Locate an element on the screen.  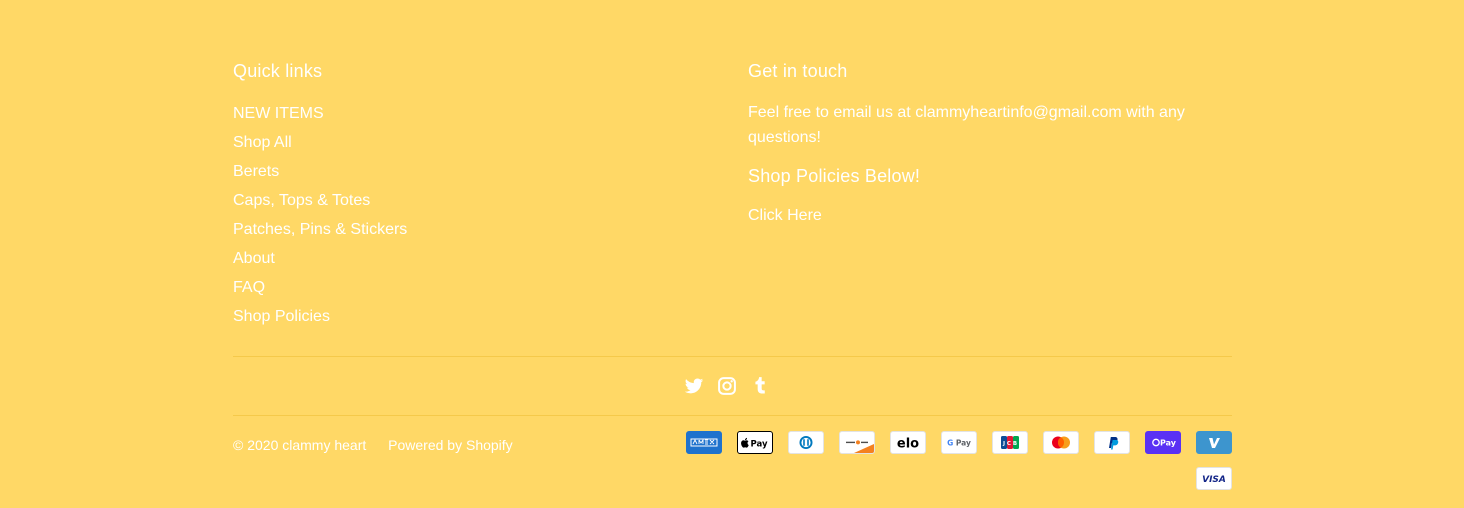
policies-link: Click Here is located at coordinates (785, 215).